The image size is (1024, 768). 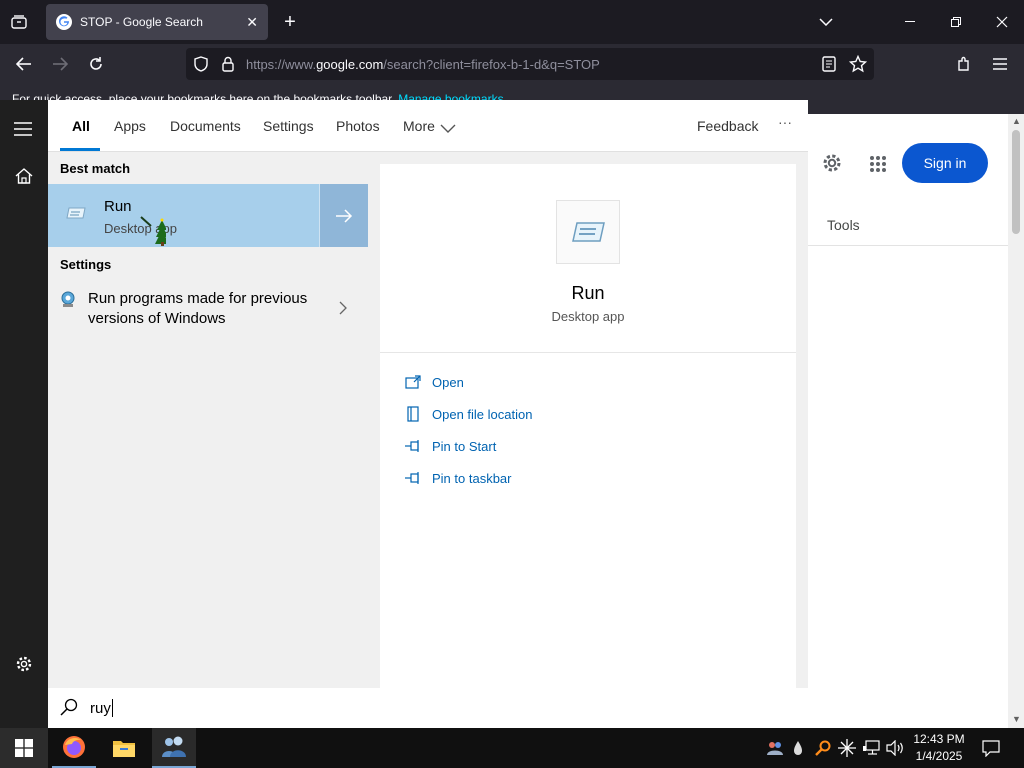 I want to click on text-caret, so click(x=112, y=708).